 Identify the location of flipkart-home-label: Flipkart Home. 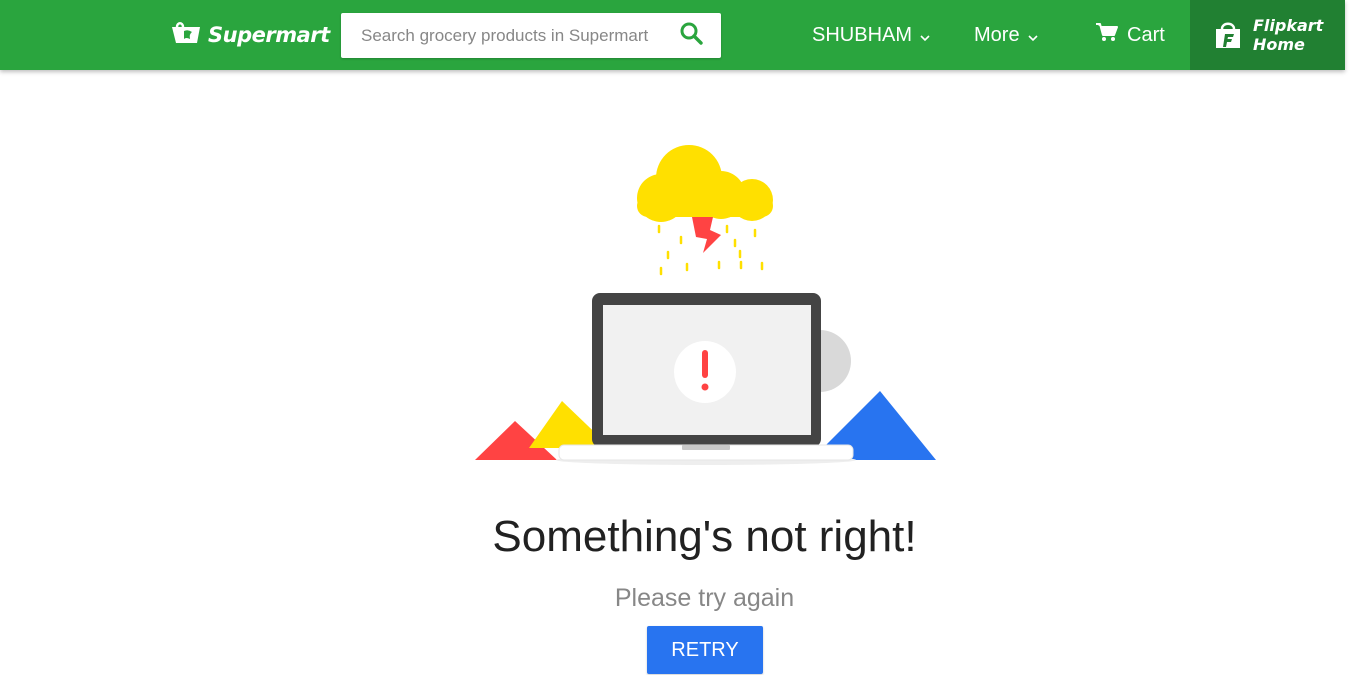
(1288, 35).